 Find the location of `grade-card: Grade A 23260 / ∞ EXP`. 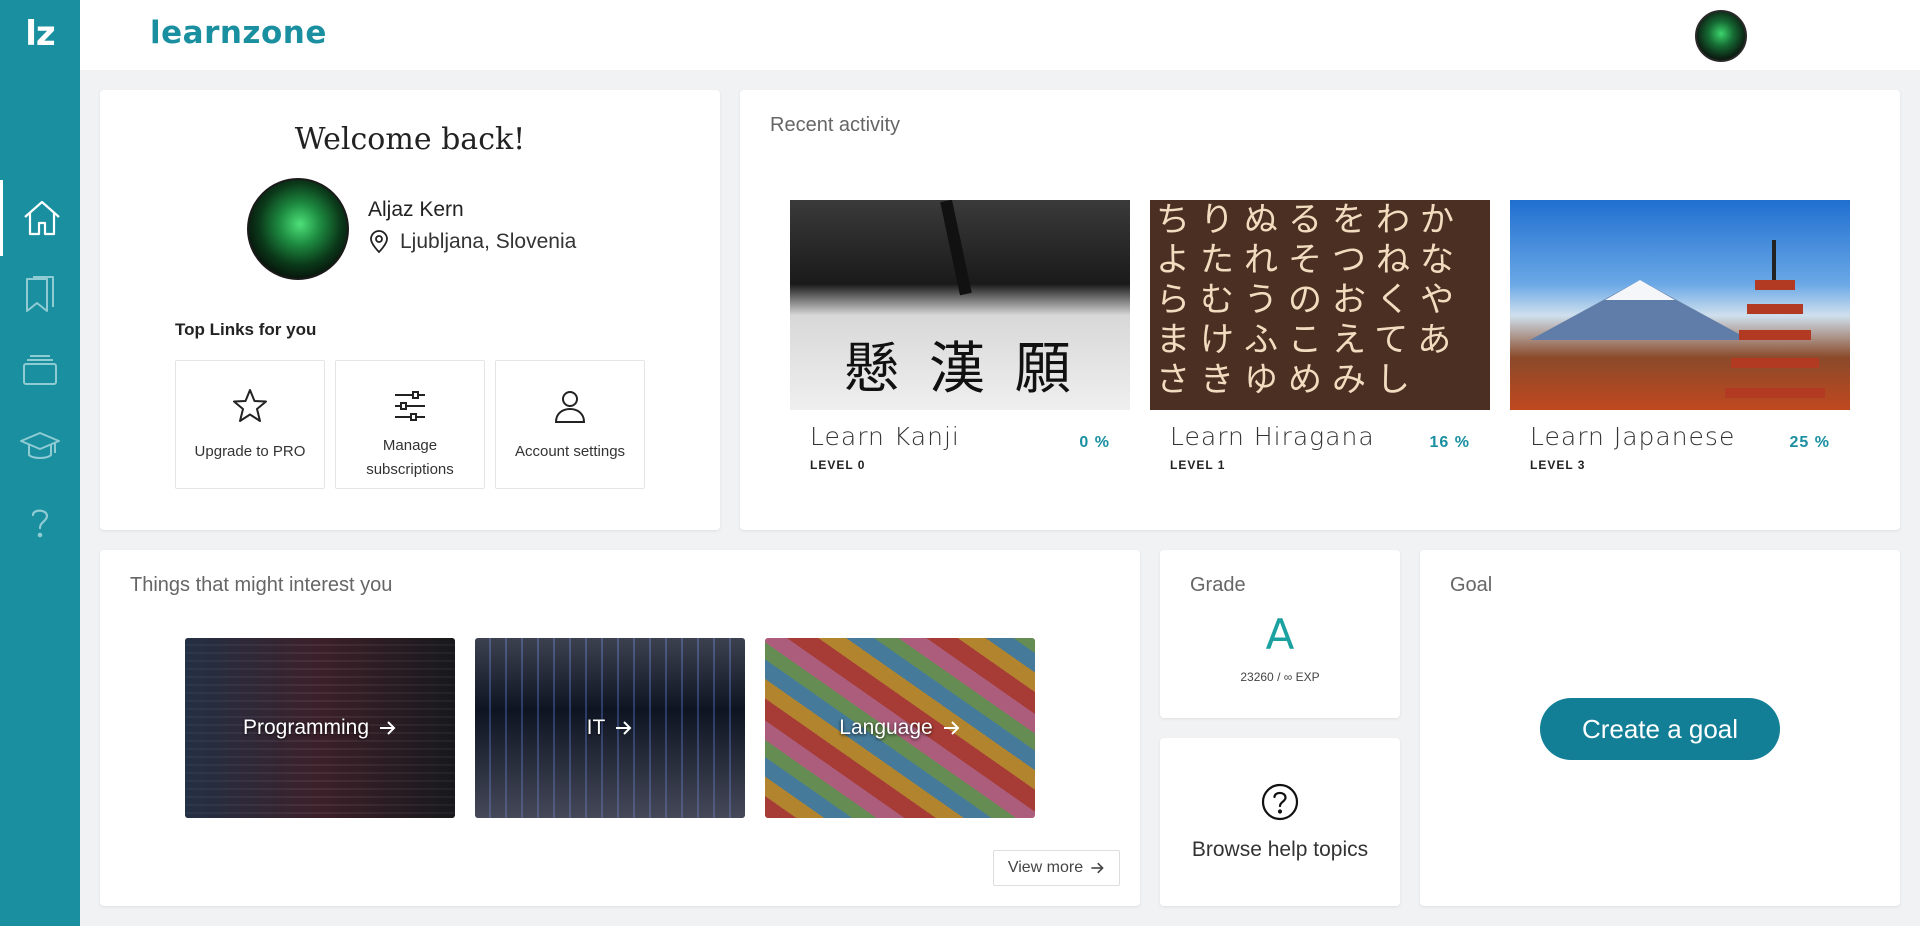

grade-card: Grade A 23260 / ∞ EXP is located at coordinates (1280, 634).